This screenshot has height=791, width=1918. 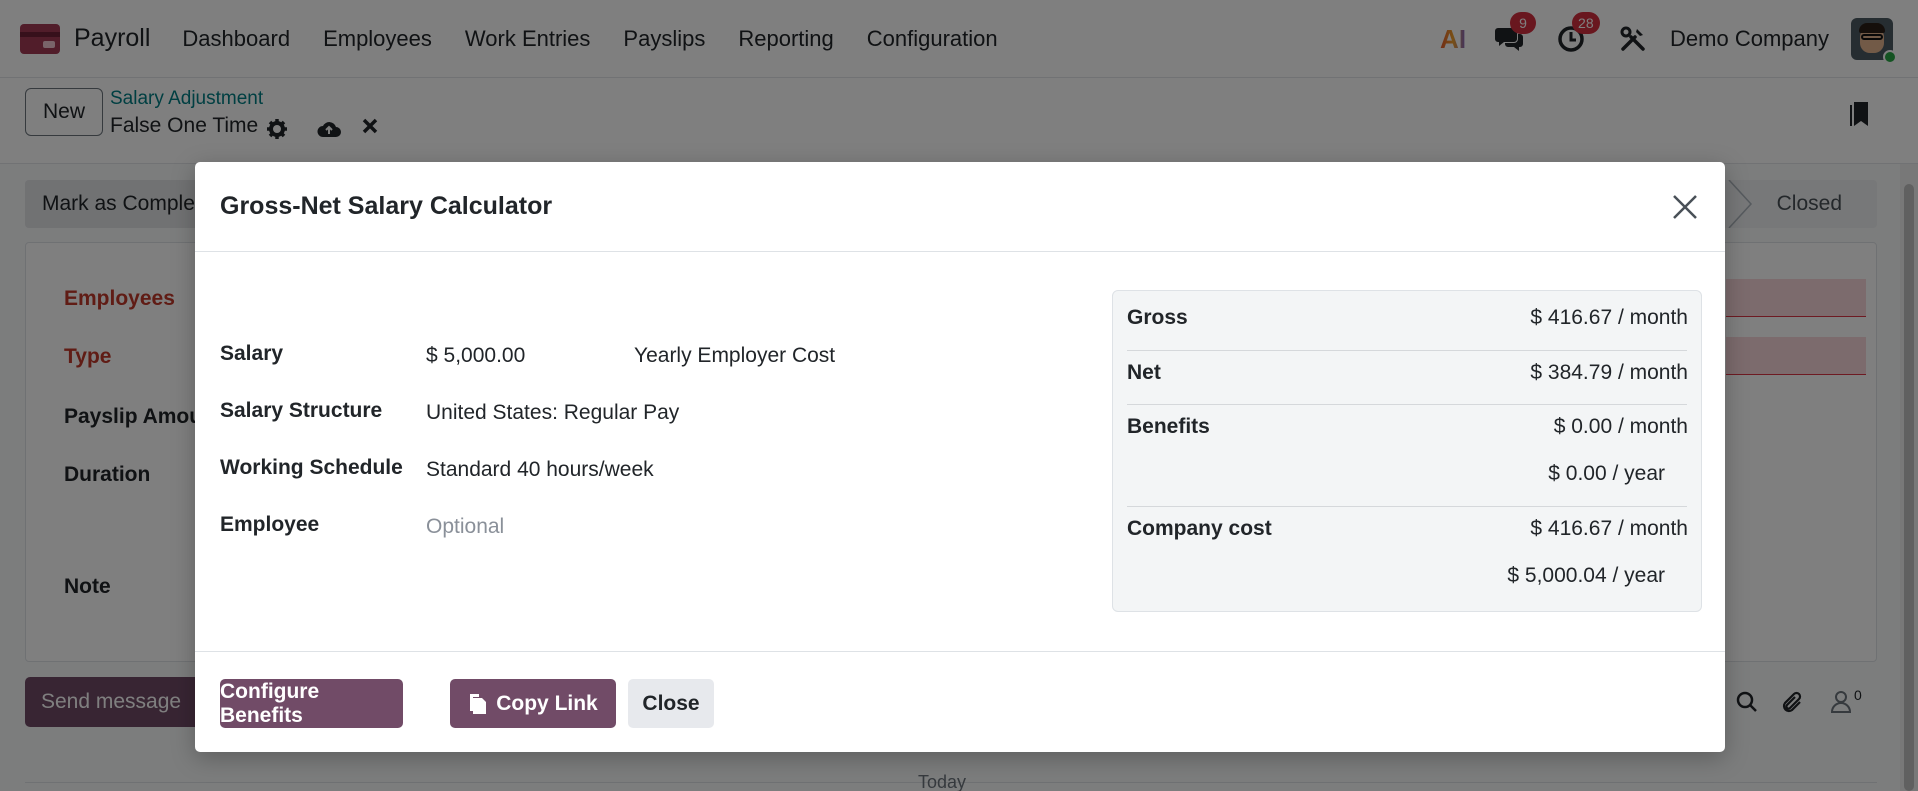 I want to click on copy-link-button: Copy Link, so click(x=533, y=703).